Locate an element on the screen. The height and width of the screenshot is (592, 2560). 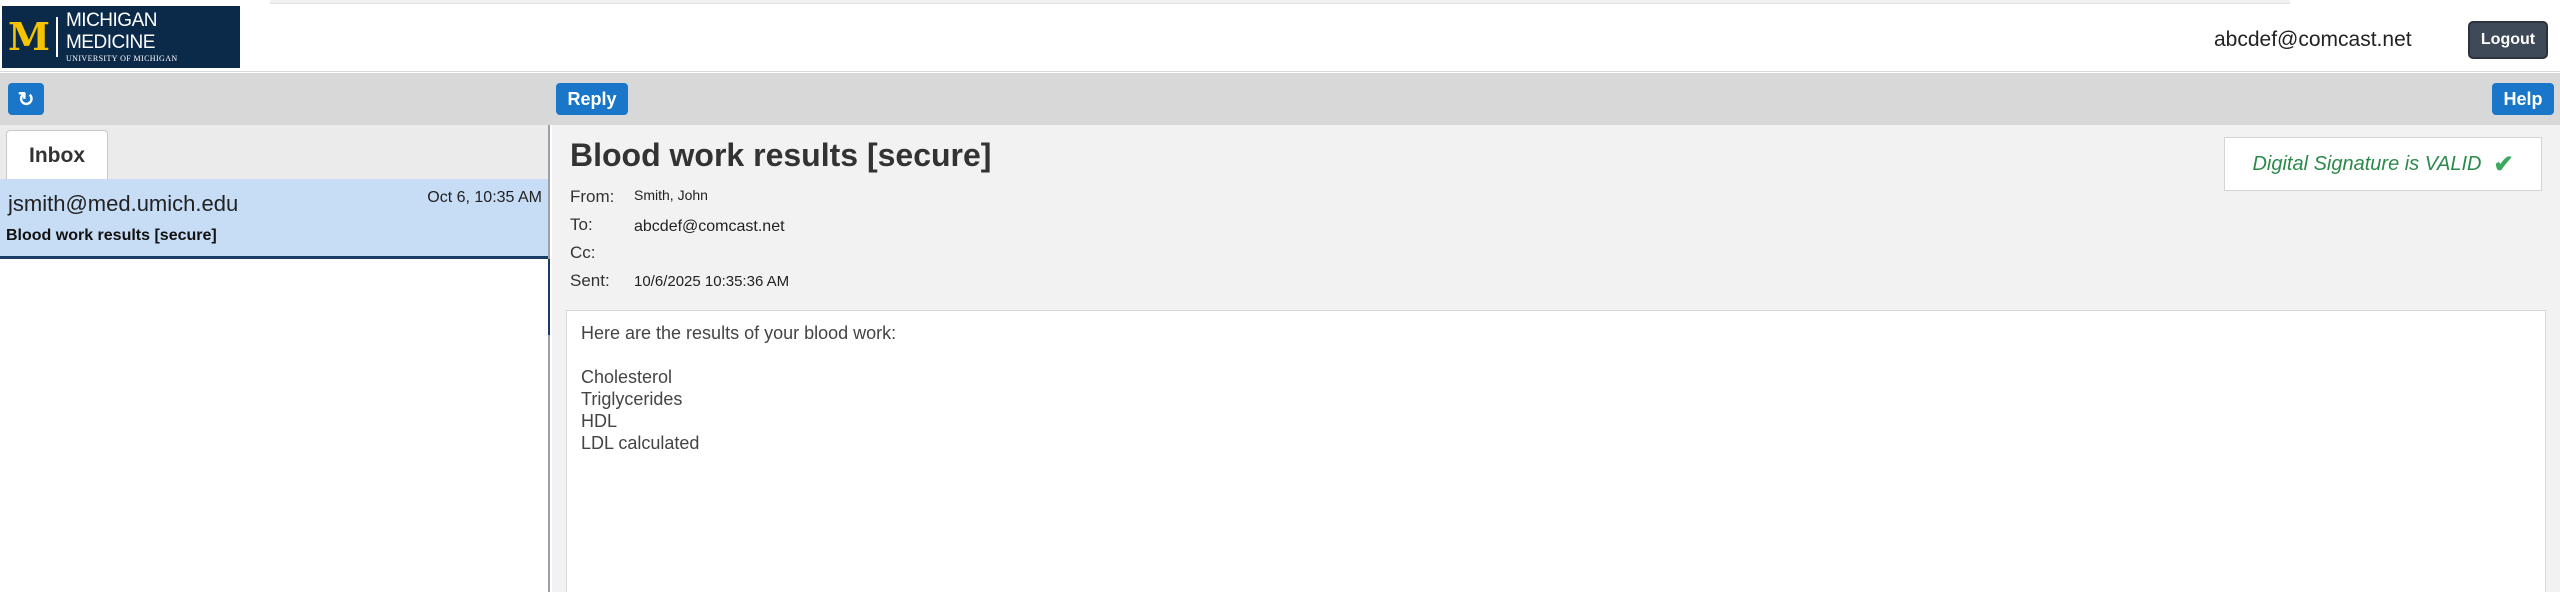
tab-bar: Inbox is located at coordinates (274, 152).